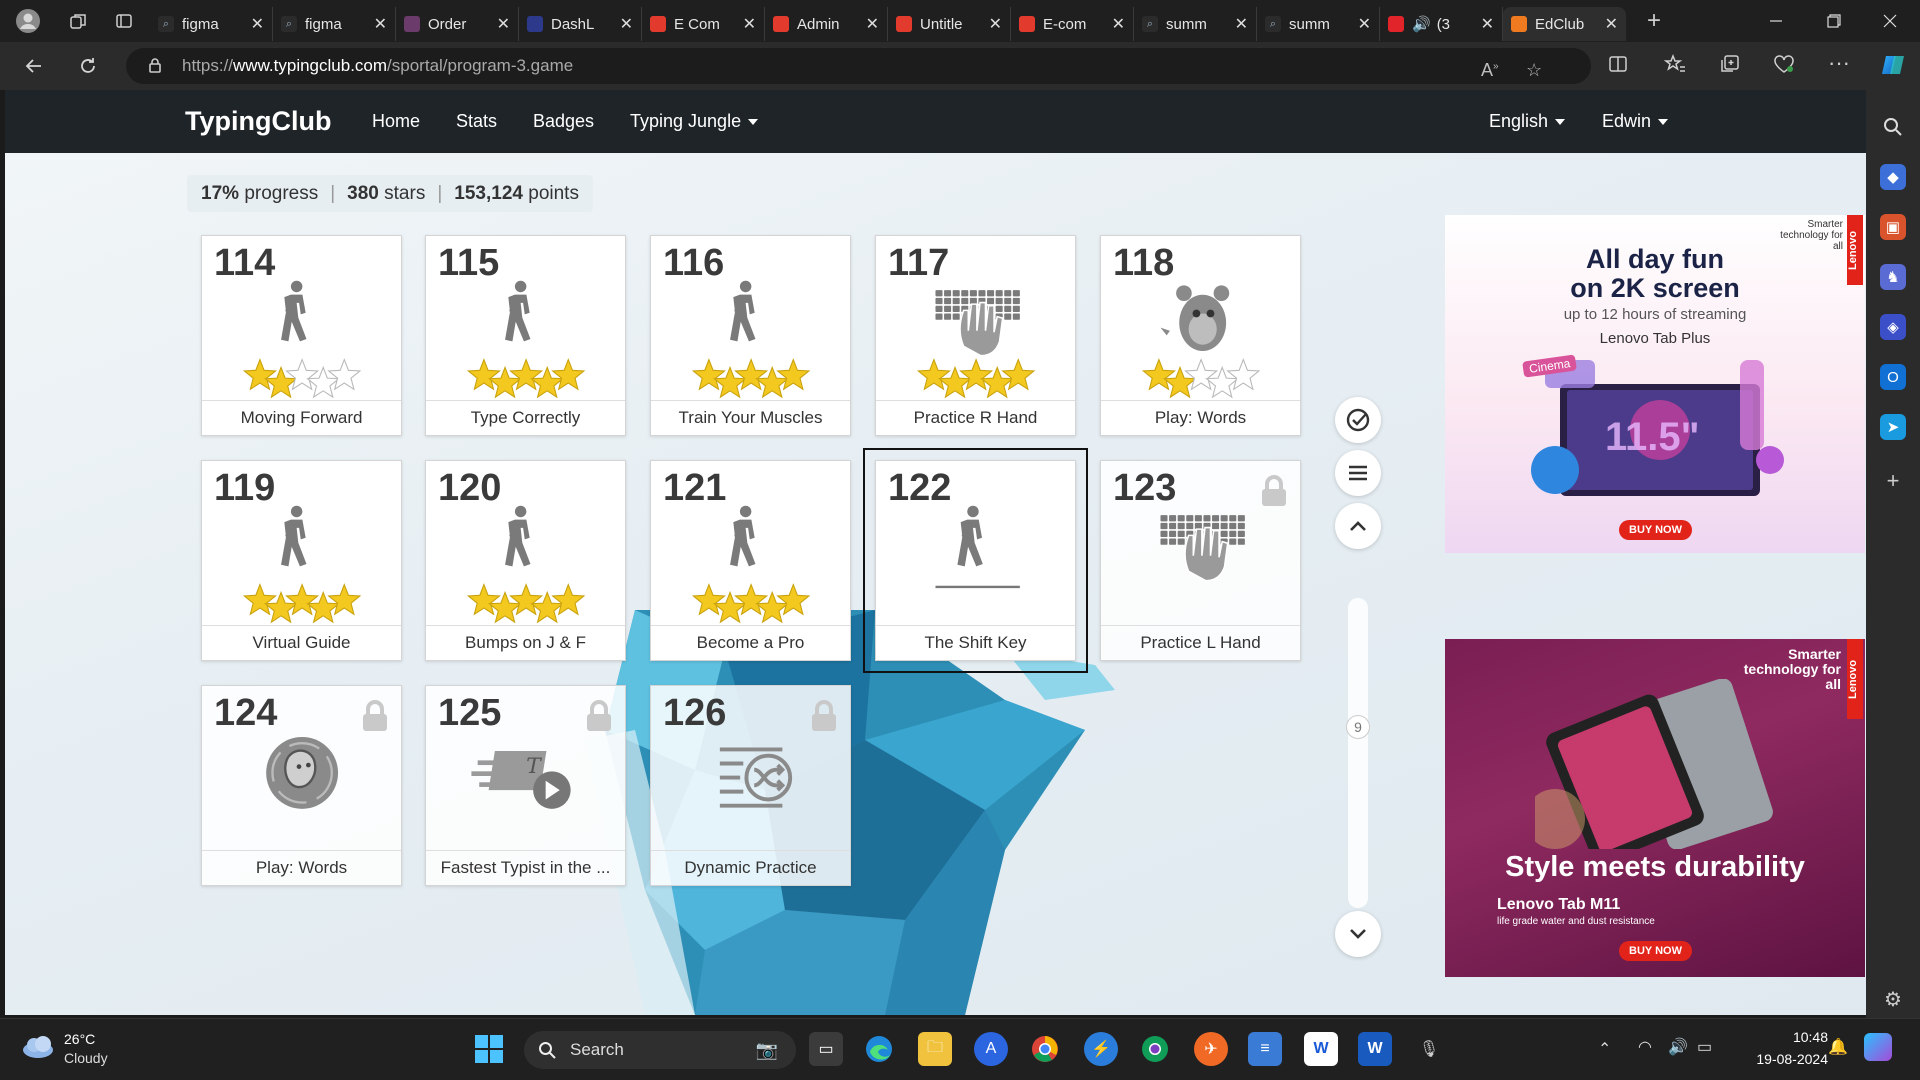  I want to click on lesson-card: 123 Practice L Hand, so click(1200, 560).